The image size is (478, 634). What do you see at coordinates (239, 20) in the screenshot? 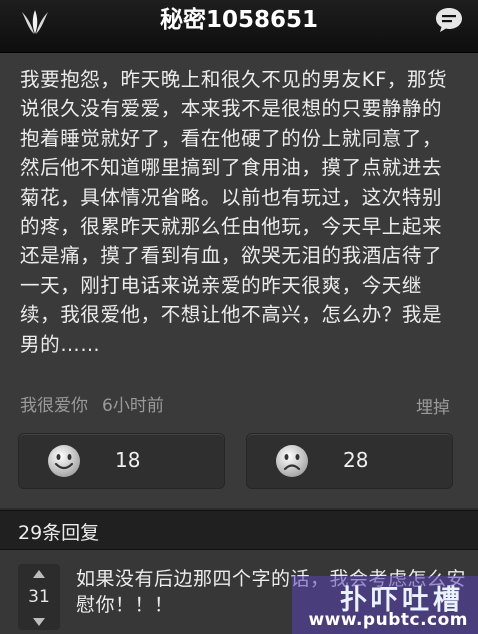
I see `page-title: 秘密1058651` at bounding box center [239, 20].